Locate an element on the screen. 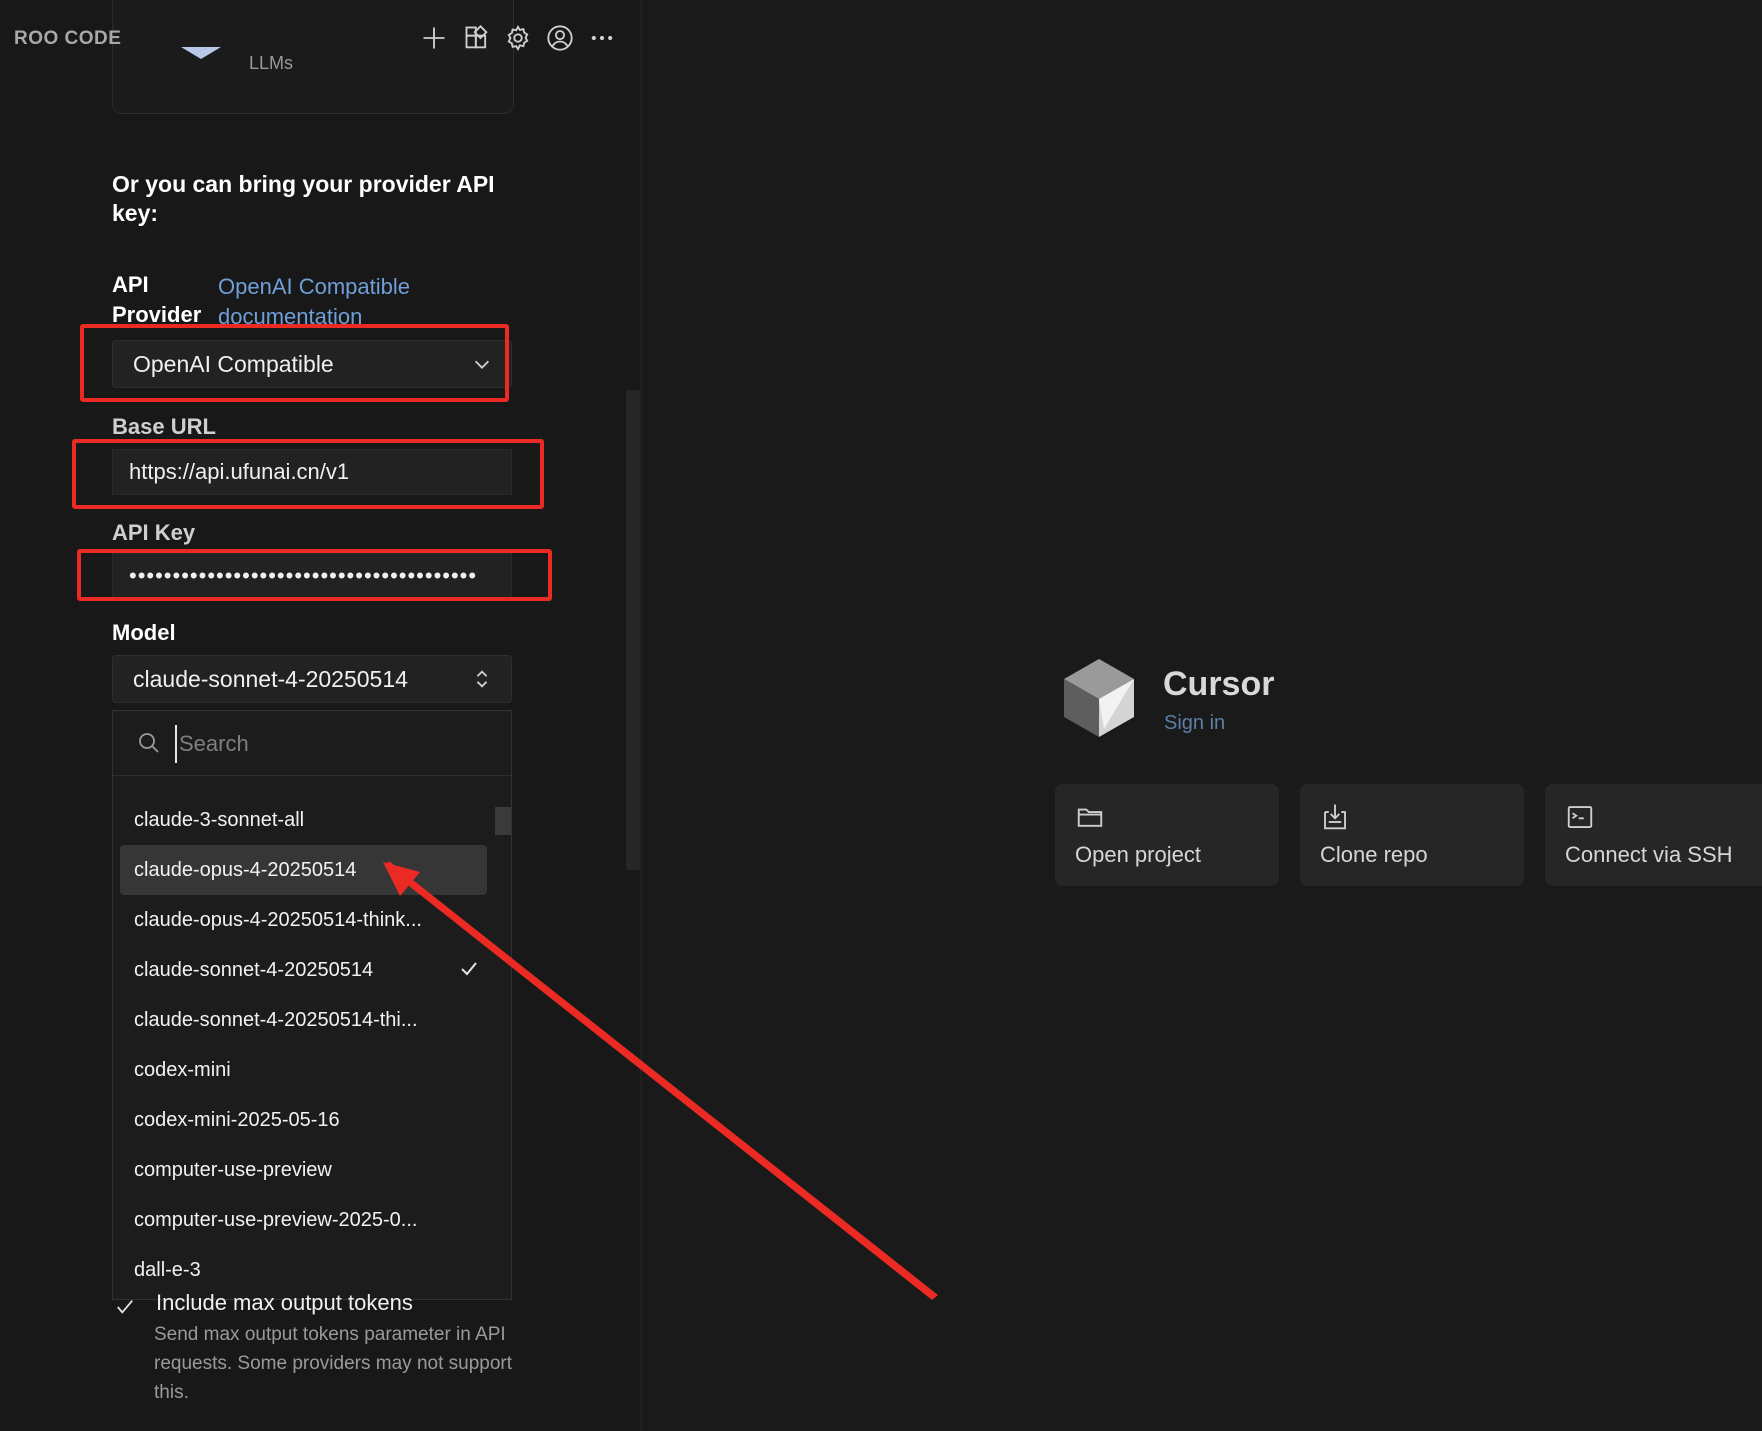  model-option: claude-3-sonnet-all is located at coordinates (303, 820).